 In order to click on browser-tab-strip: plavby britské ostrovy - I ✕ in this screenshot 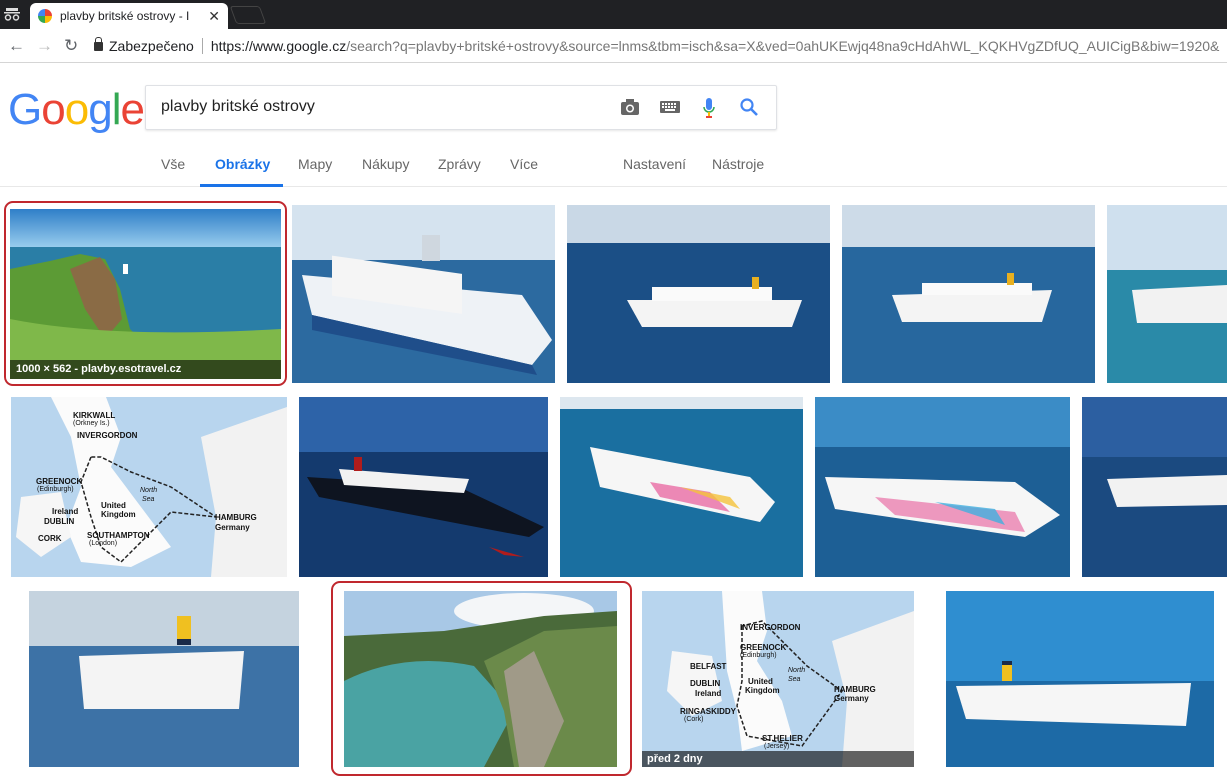, I will do `click(613, 14)`.